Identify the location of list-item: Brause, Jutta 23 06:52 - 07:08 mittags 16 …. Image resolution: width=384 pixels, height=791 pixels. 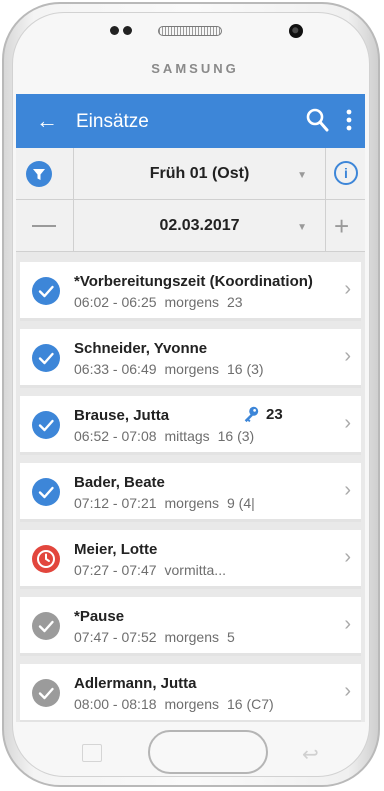
(190, 425).